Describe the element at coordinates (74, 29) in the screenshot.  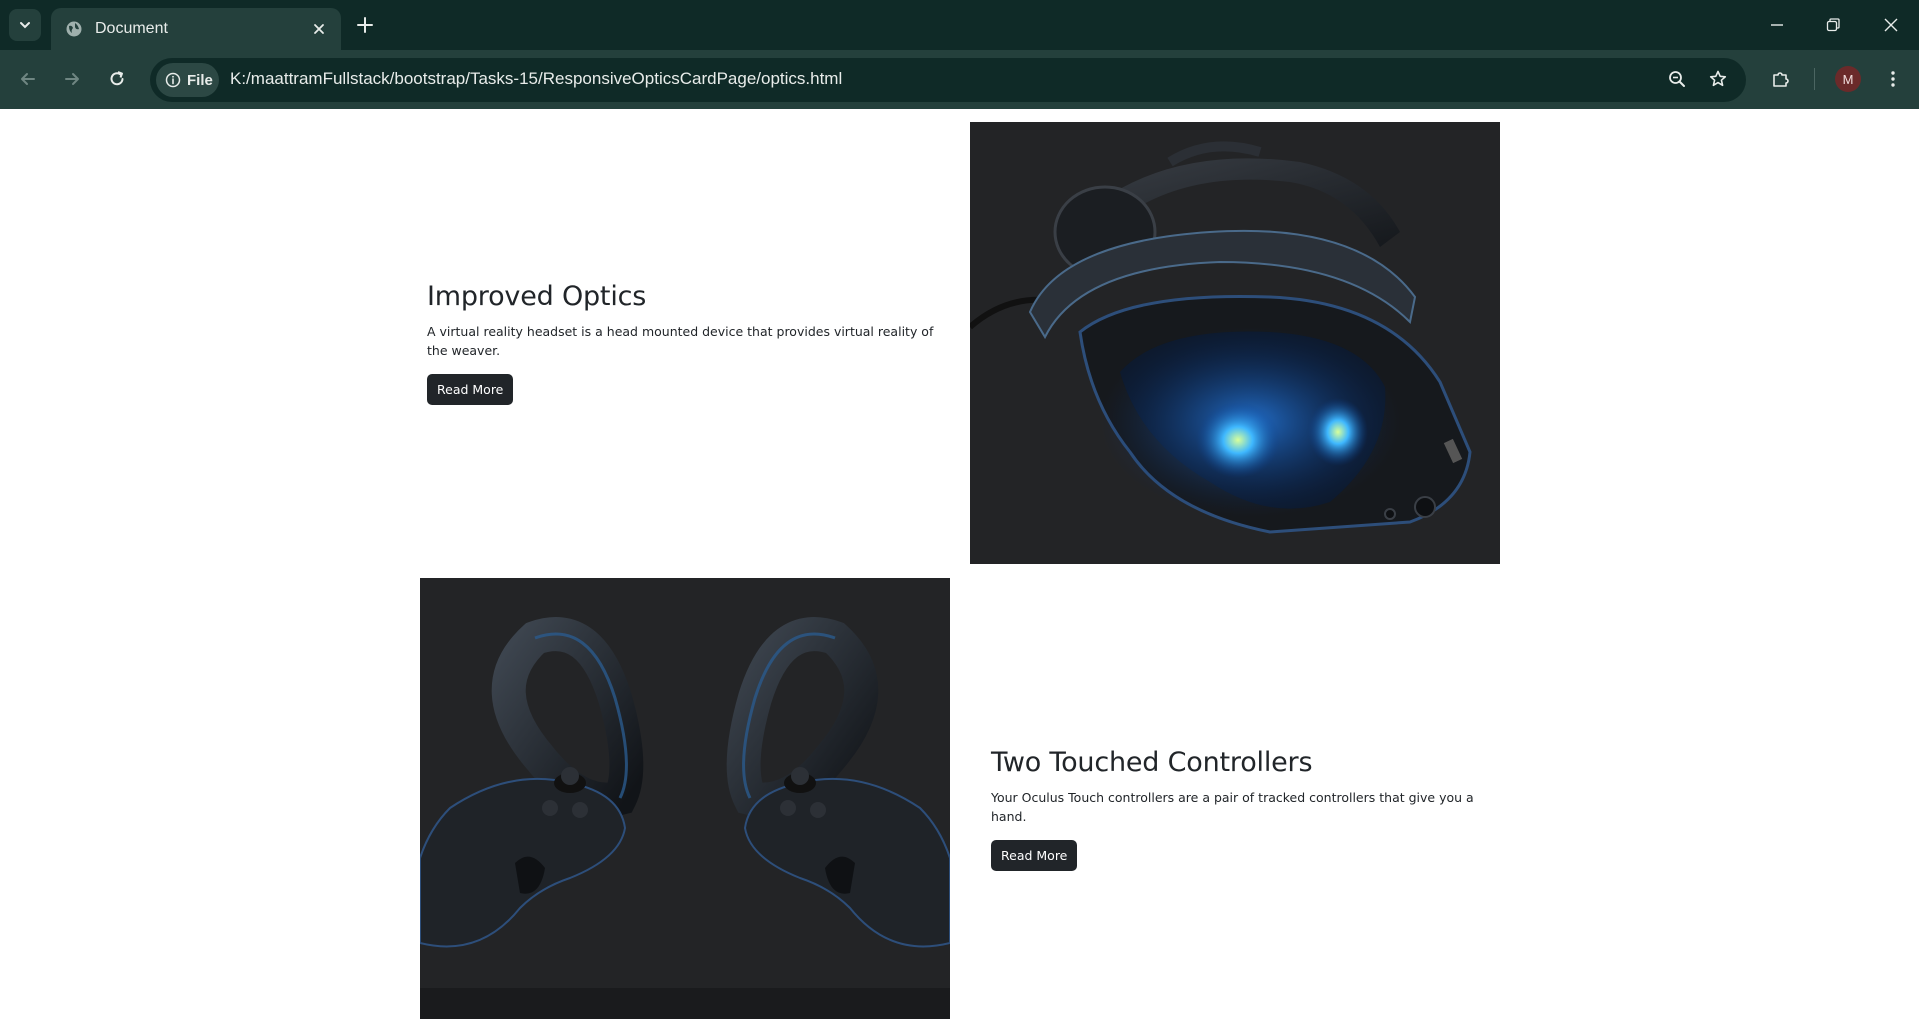
I see `globe-icon` at that location.